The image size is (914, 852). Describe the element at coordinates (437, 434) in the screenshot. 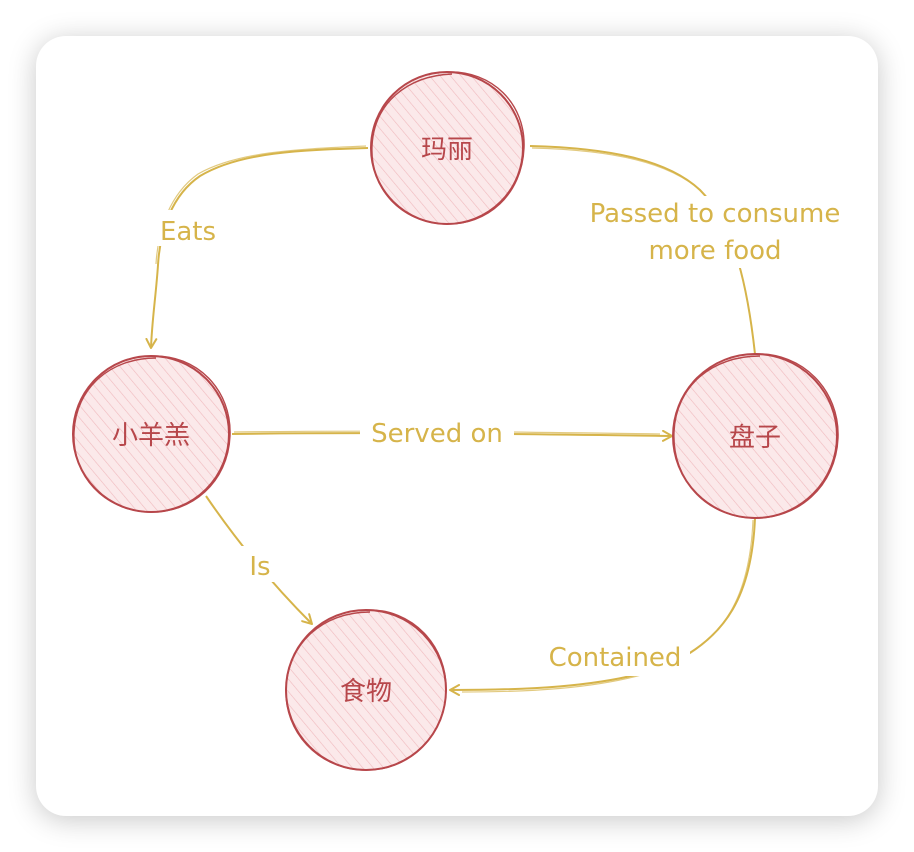

I see `served-on-label: Served on` at that location.